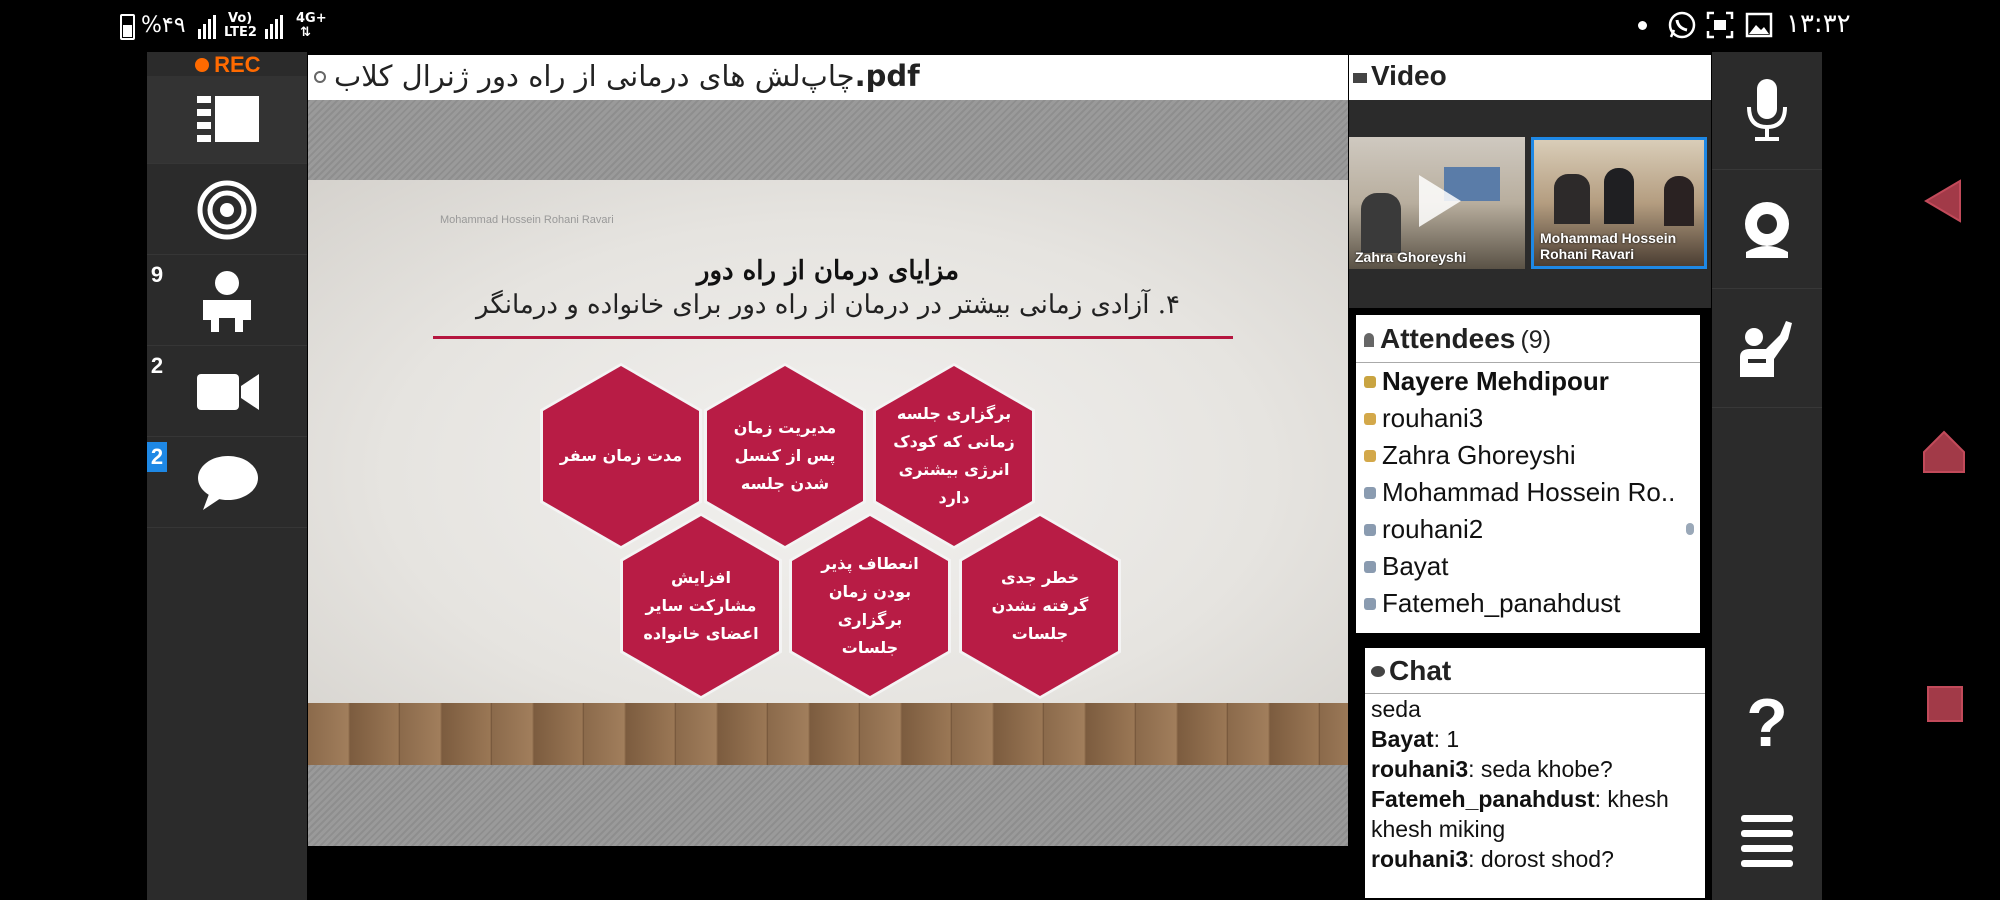 The image size is (2000, 900). Describe the element at coordinates (1415, 566) in the screenshot. I see `attendee-name: Bayat` at that location.